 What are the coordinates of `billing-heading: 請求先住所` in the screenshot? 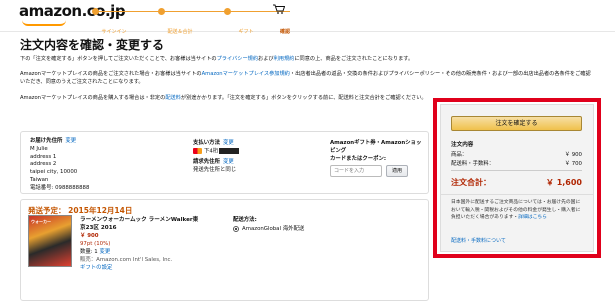 It's located at (206, 162).